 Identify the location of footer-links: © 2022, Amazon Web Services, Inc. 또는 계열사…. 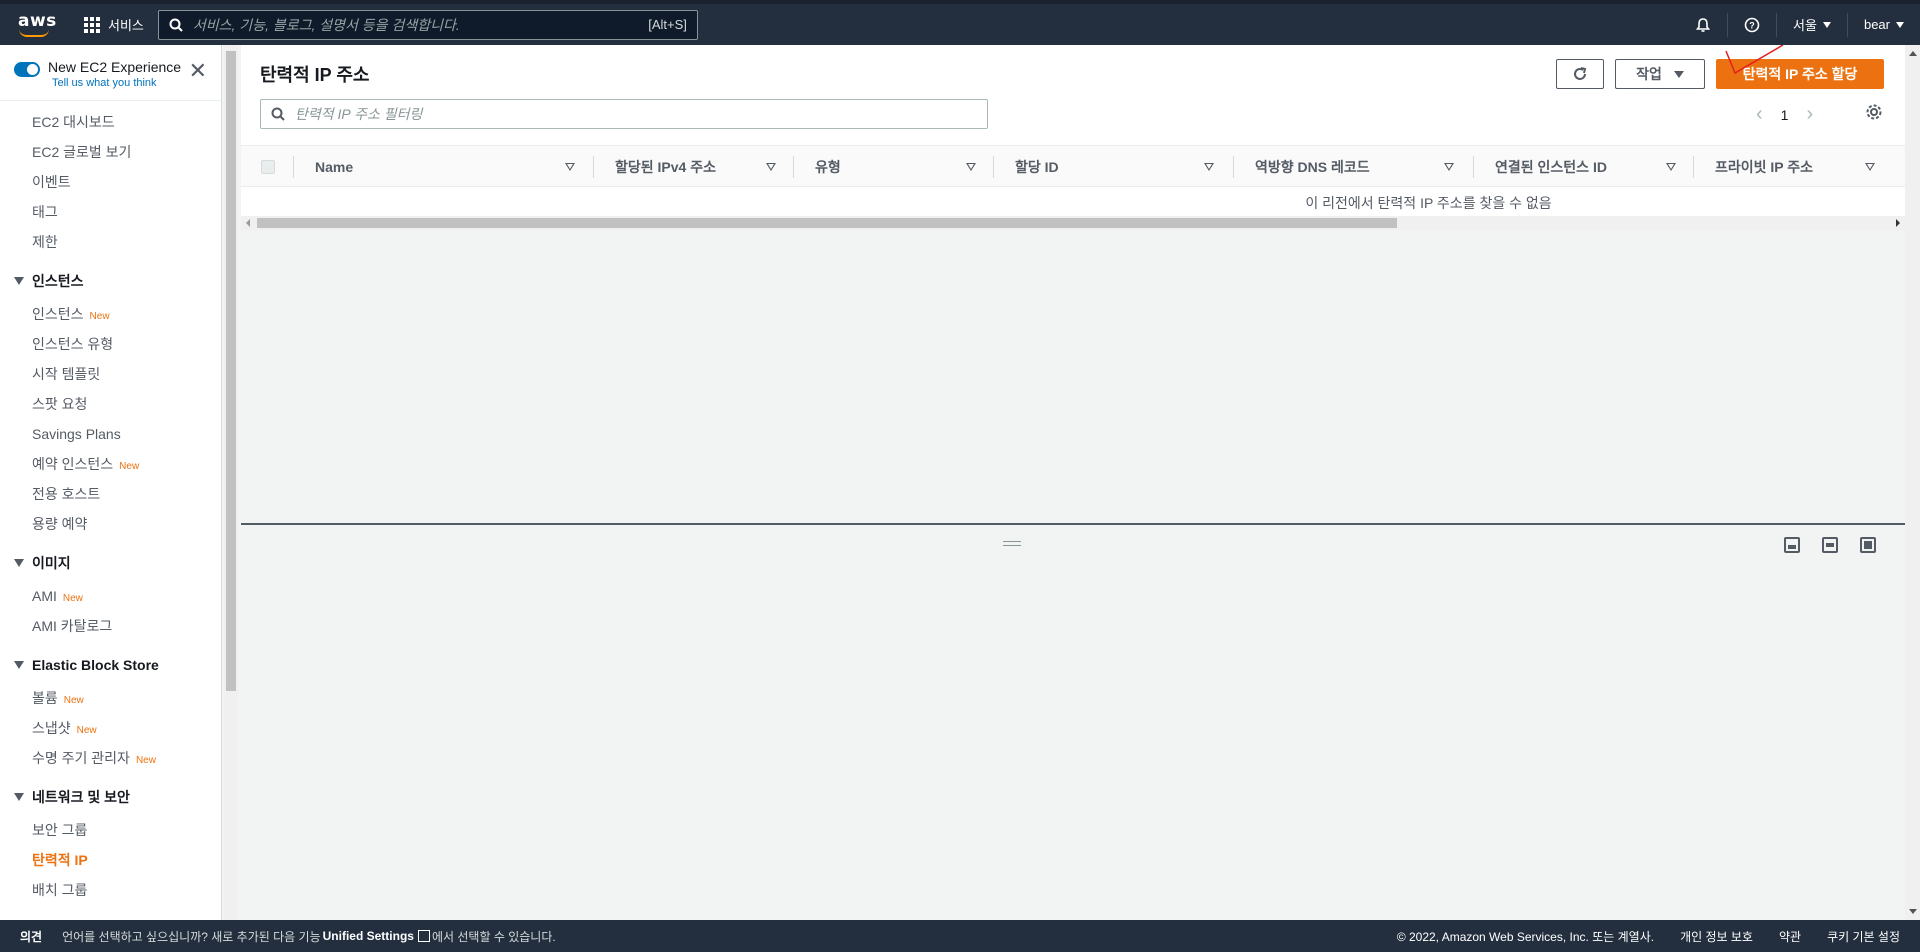
(1658, 936).